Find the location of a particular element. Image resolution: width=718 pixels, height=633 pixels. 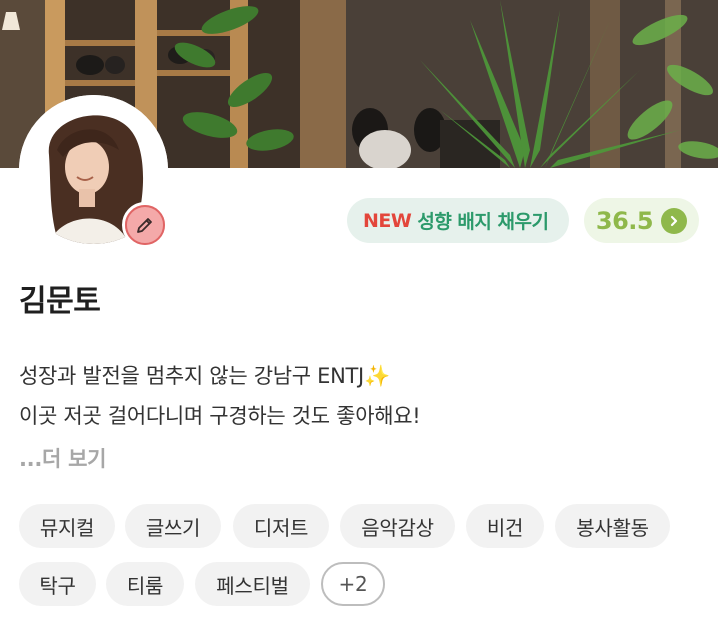

fill-badge-button: NEW 성향 배지 채우기 is located at coordinates (458, 220).